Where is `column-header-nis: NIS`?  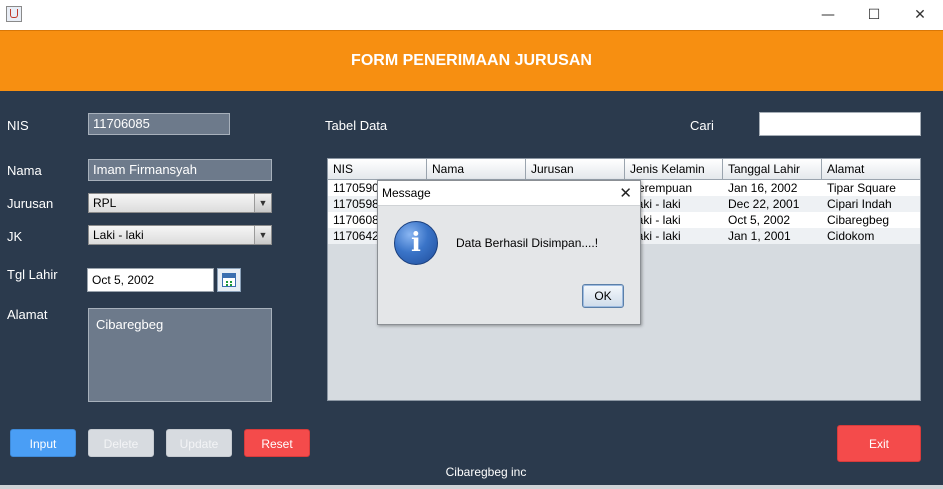 column-header-nis: NIS is located at coordinates (377, 169).